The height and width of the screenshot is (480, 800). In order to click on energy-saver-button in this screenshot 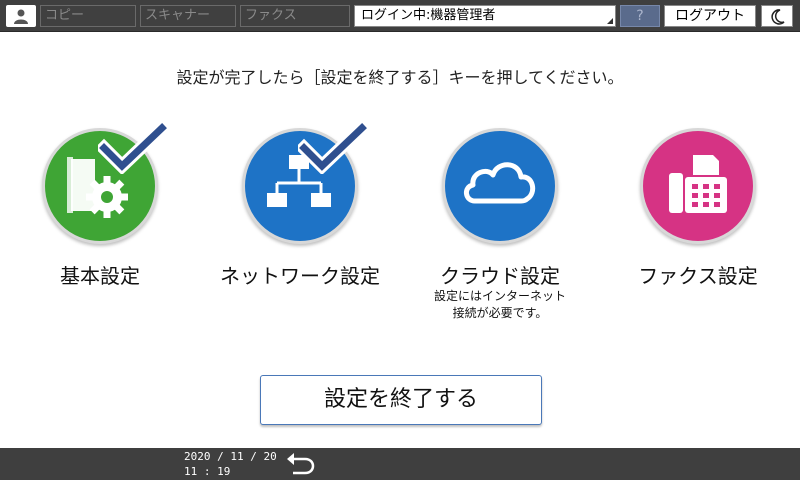, I will do `click(777, 16)`.